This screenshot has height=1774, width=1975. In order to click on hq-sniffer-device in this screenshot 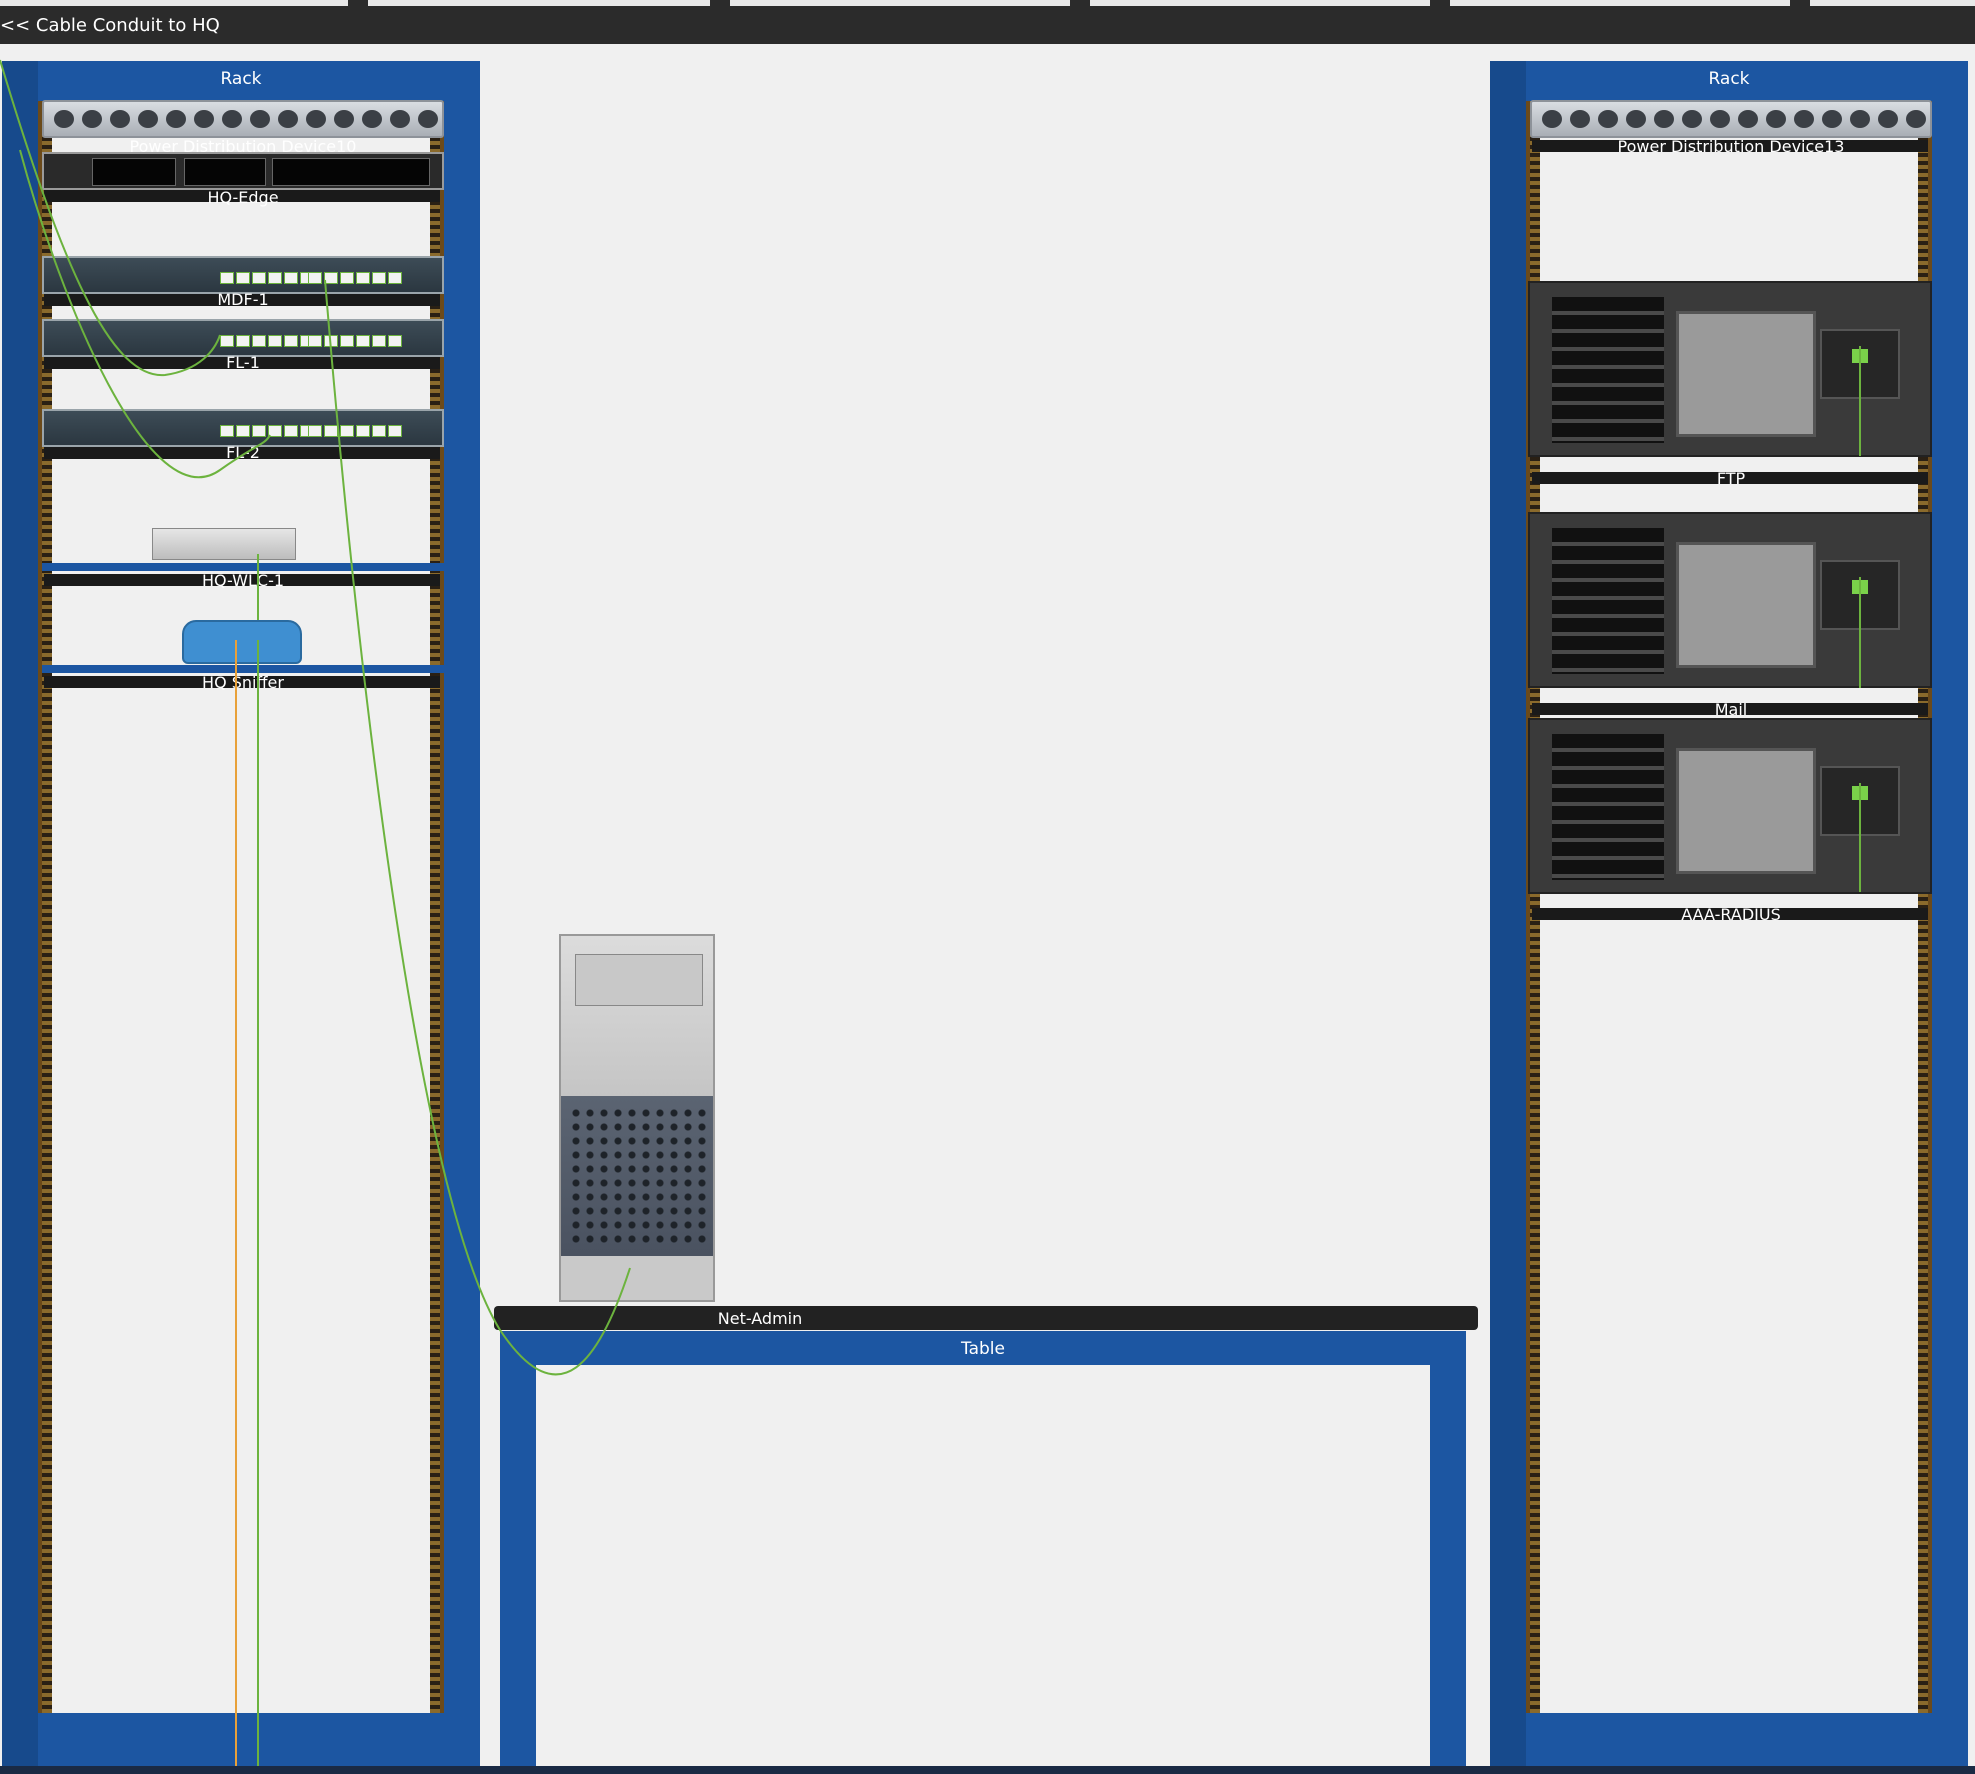, I will do `click(242, 642)`.